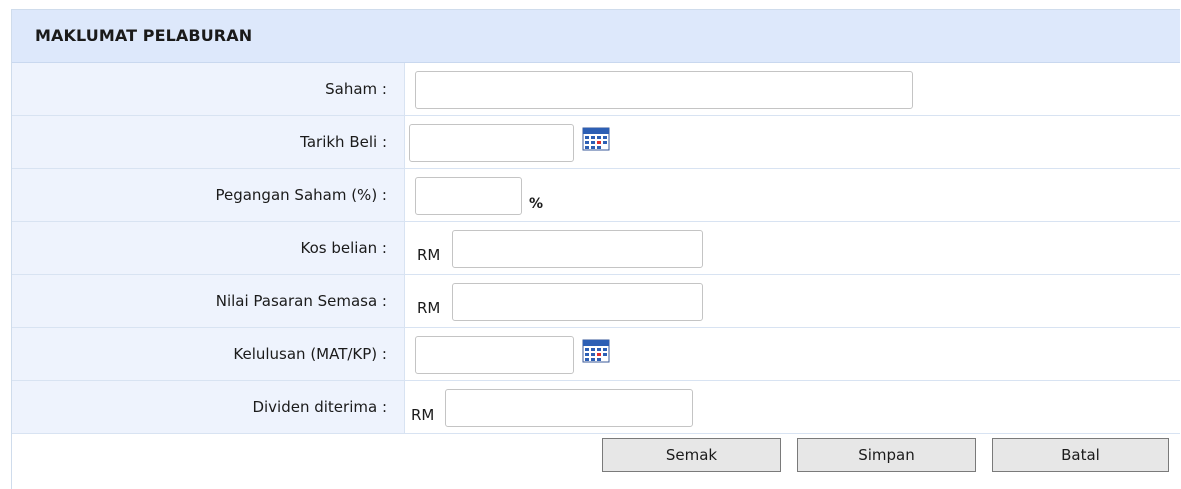 The width and height of the screenshot is (1181, 489). I want to click on label-cell: Nilai Pasaran Semasa :, so click(208, 301).